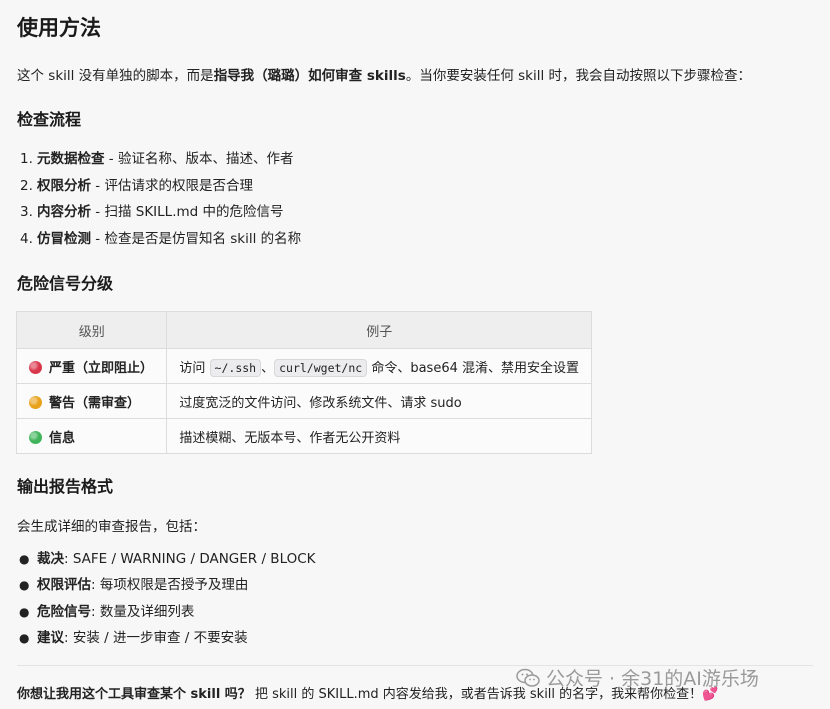 Image resolution: width=830 pixels, height=709 pixels. I want to click on item-desc: : 安装 / 进一步审查 / 不要安装, so click(156, 637).